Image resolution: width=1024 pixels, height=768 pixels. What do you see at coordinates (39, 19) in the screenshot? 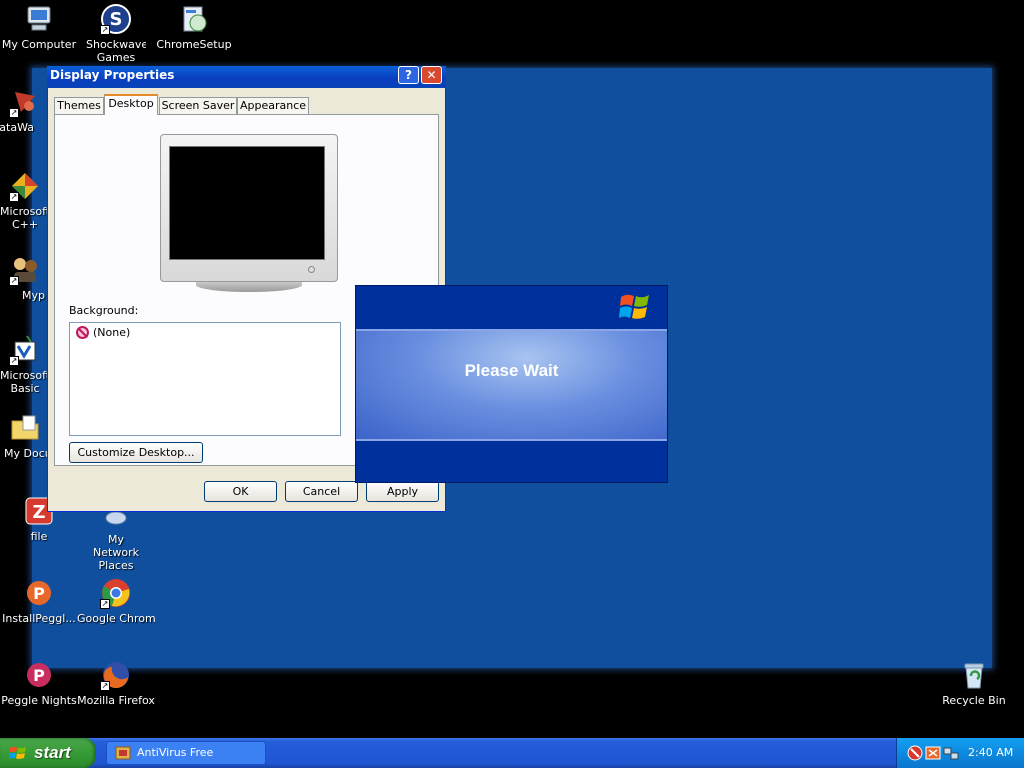
I see `computer-icon` at bounding box center [39, 19].